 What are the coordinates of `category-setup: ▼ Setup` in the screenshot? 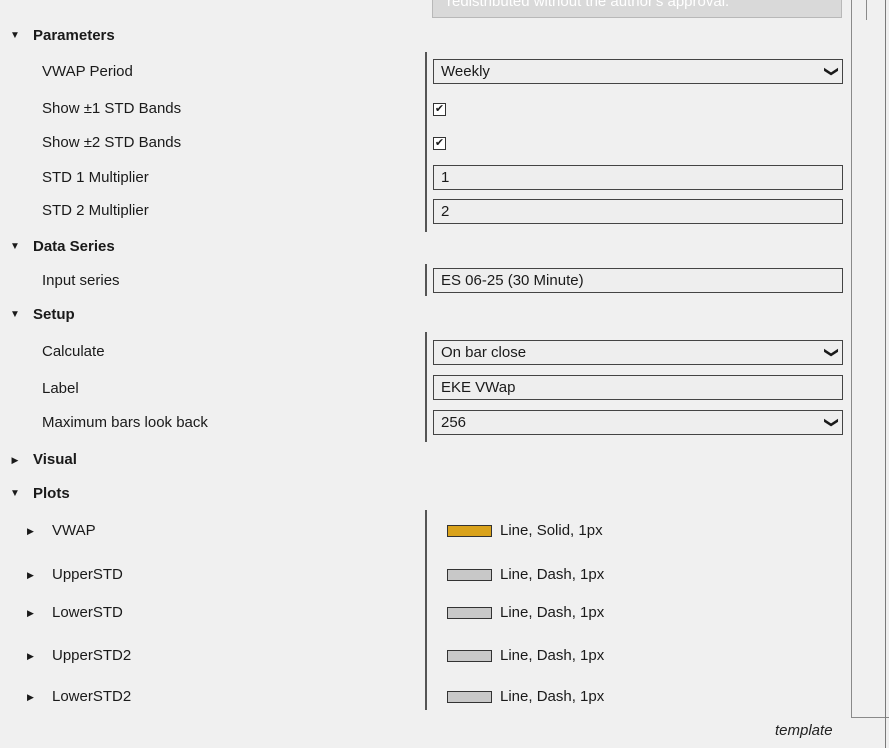 It's located at (210, 315).